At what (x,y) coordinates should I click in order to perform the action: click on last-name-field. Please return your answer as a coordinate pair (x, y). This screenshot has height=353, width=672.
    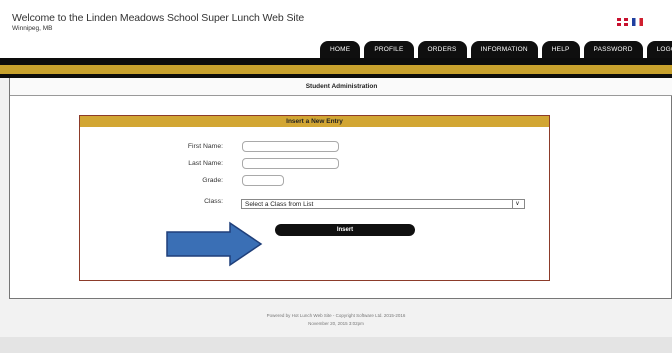
    Looking at the image, I should click on (290, 163).